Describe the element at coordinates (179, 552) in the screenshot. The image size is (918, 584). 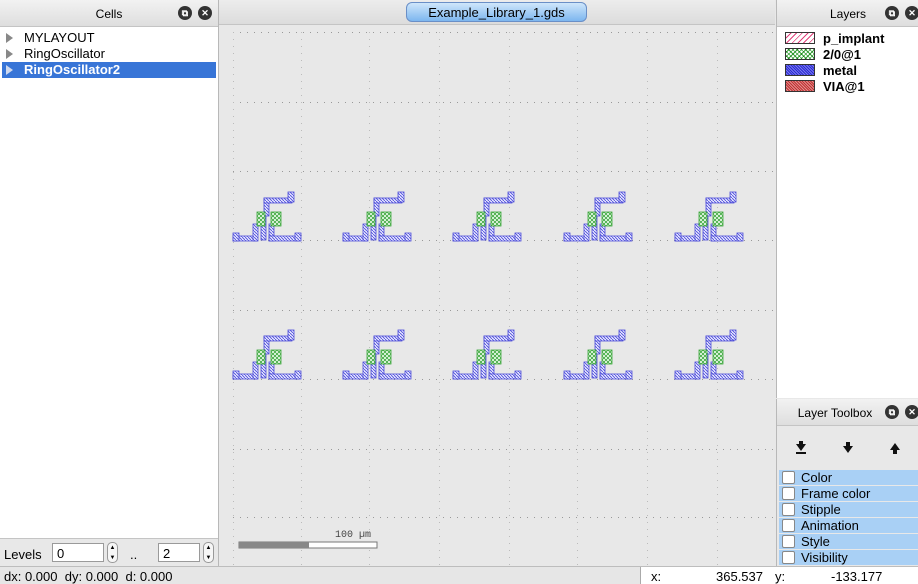
I see `levels-to-input: 2` at that location.